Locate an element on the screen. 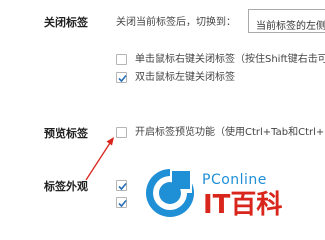 Image resolution: width=325 pixels, height=240 pixels. watermark-name: IT百科 is located at coordinates (243, 205).